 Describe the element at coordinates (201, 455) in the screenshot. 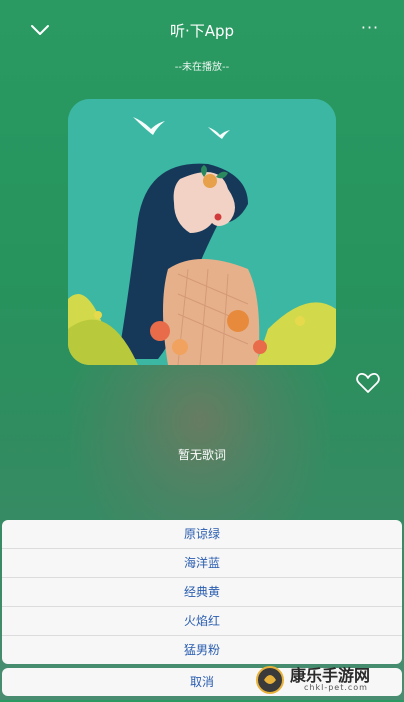

I see `lyrics-text: 暂无歌词` at that location.